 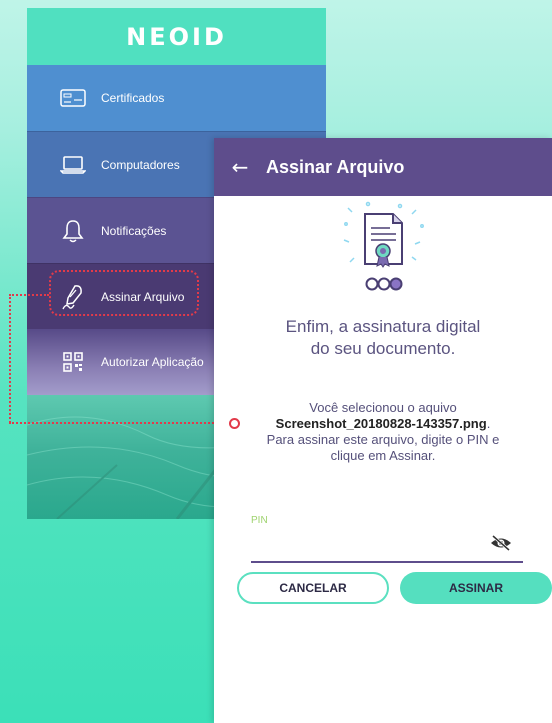 What do you see at coordinates (313, 588) in the screenshot?
I see `cancel-button: CANCELAR` at bounding box center [313, 588].